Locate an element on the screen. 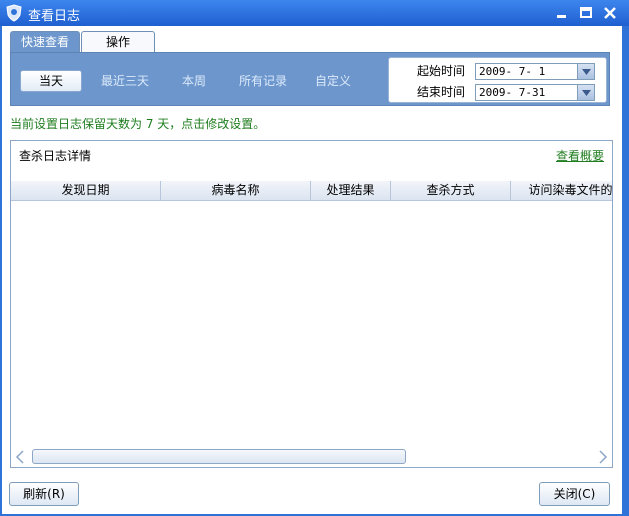 This screenshot has height=516, width=629. end-date-picker: 2009- 7-31 is located at coordinates (535, 92).